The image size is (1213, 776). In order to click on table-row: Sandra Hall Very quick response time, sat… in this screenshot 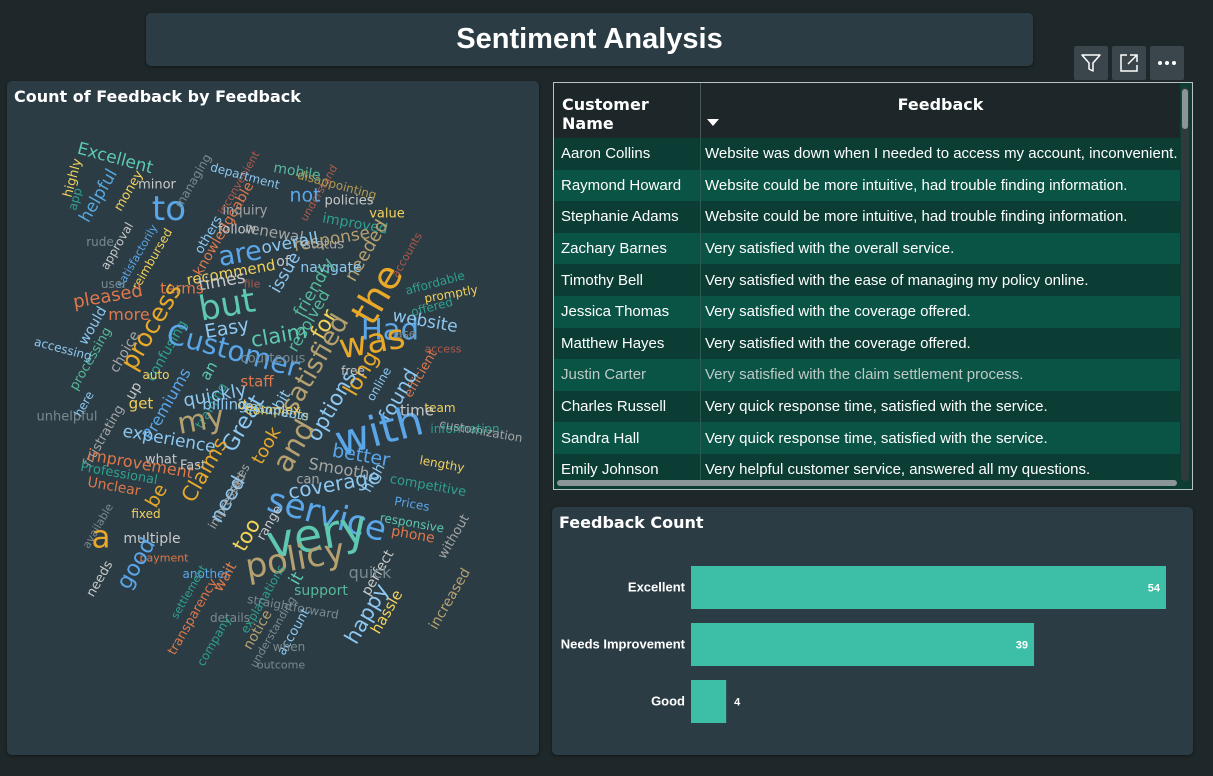, I will do `click(867, 438)`.